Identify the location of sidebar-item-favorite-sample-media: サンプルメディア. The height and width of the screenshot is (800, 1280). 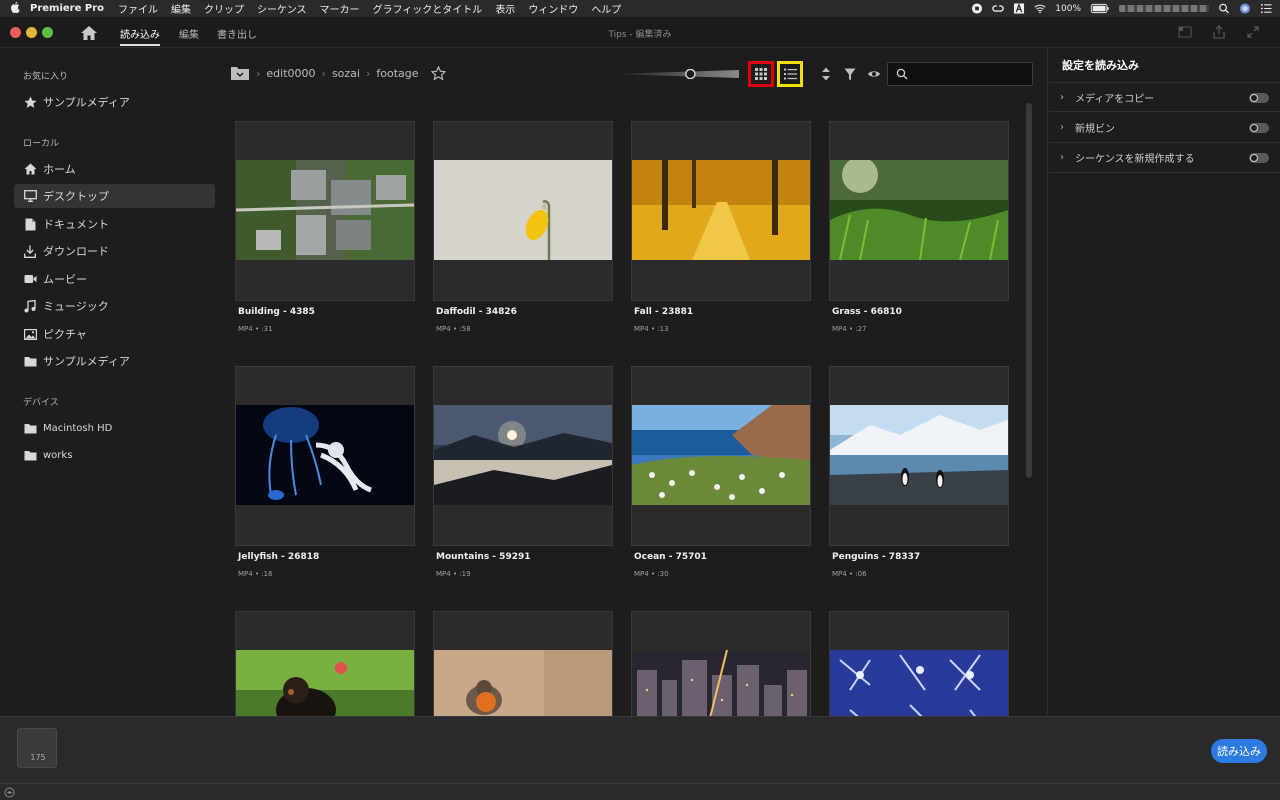
(114, 102).